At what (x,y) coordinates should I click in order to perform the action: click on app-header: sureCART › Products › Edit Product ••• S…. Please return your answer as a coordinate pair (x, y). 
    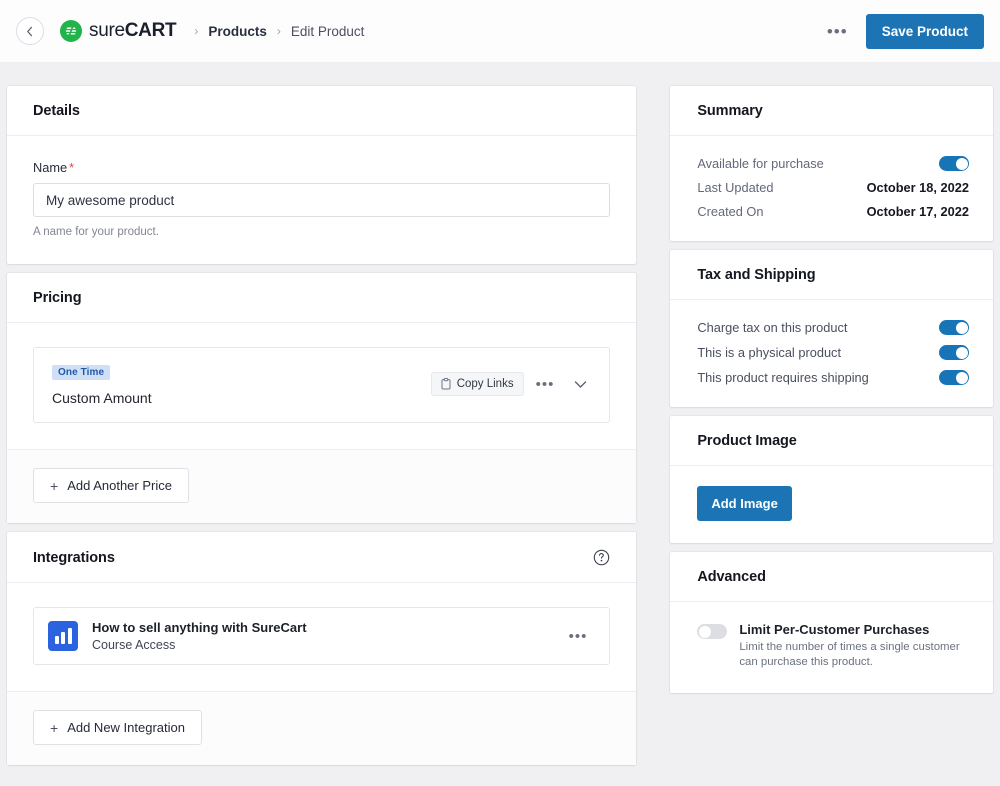
    Looking at the image, I should click on (500, 31).